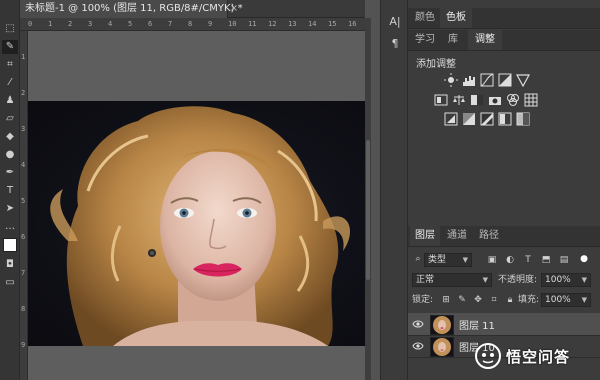 This screenshot has height=380, width=600. What do you see at coordinates (456, 18) in the screenshot?
I see `tab-swatches: 色板` at bounding box center [456, 18].